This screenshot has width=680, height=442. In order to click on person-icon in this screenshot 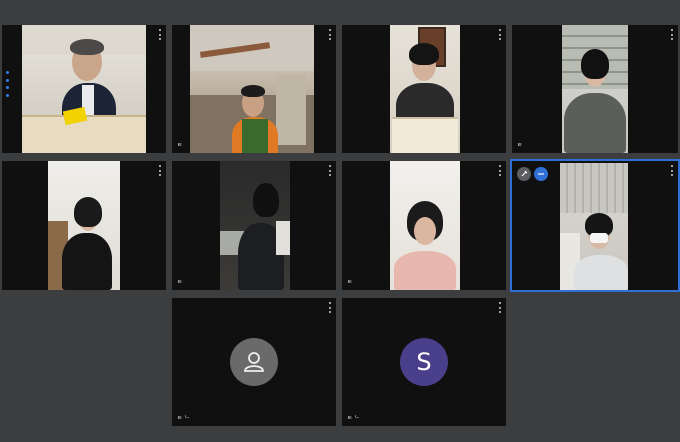, I will do `click(254, 362)`.